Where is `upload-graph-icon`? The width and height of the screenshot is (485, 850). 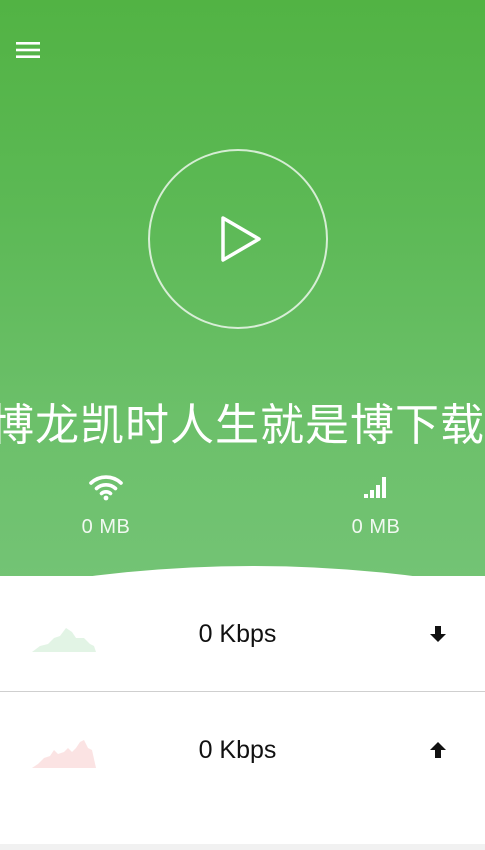 upload-graph-icon is located at coordinates (64, 754).